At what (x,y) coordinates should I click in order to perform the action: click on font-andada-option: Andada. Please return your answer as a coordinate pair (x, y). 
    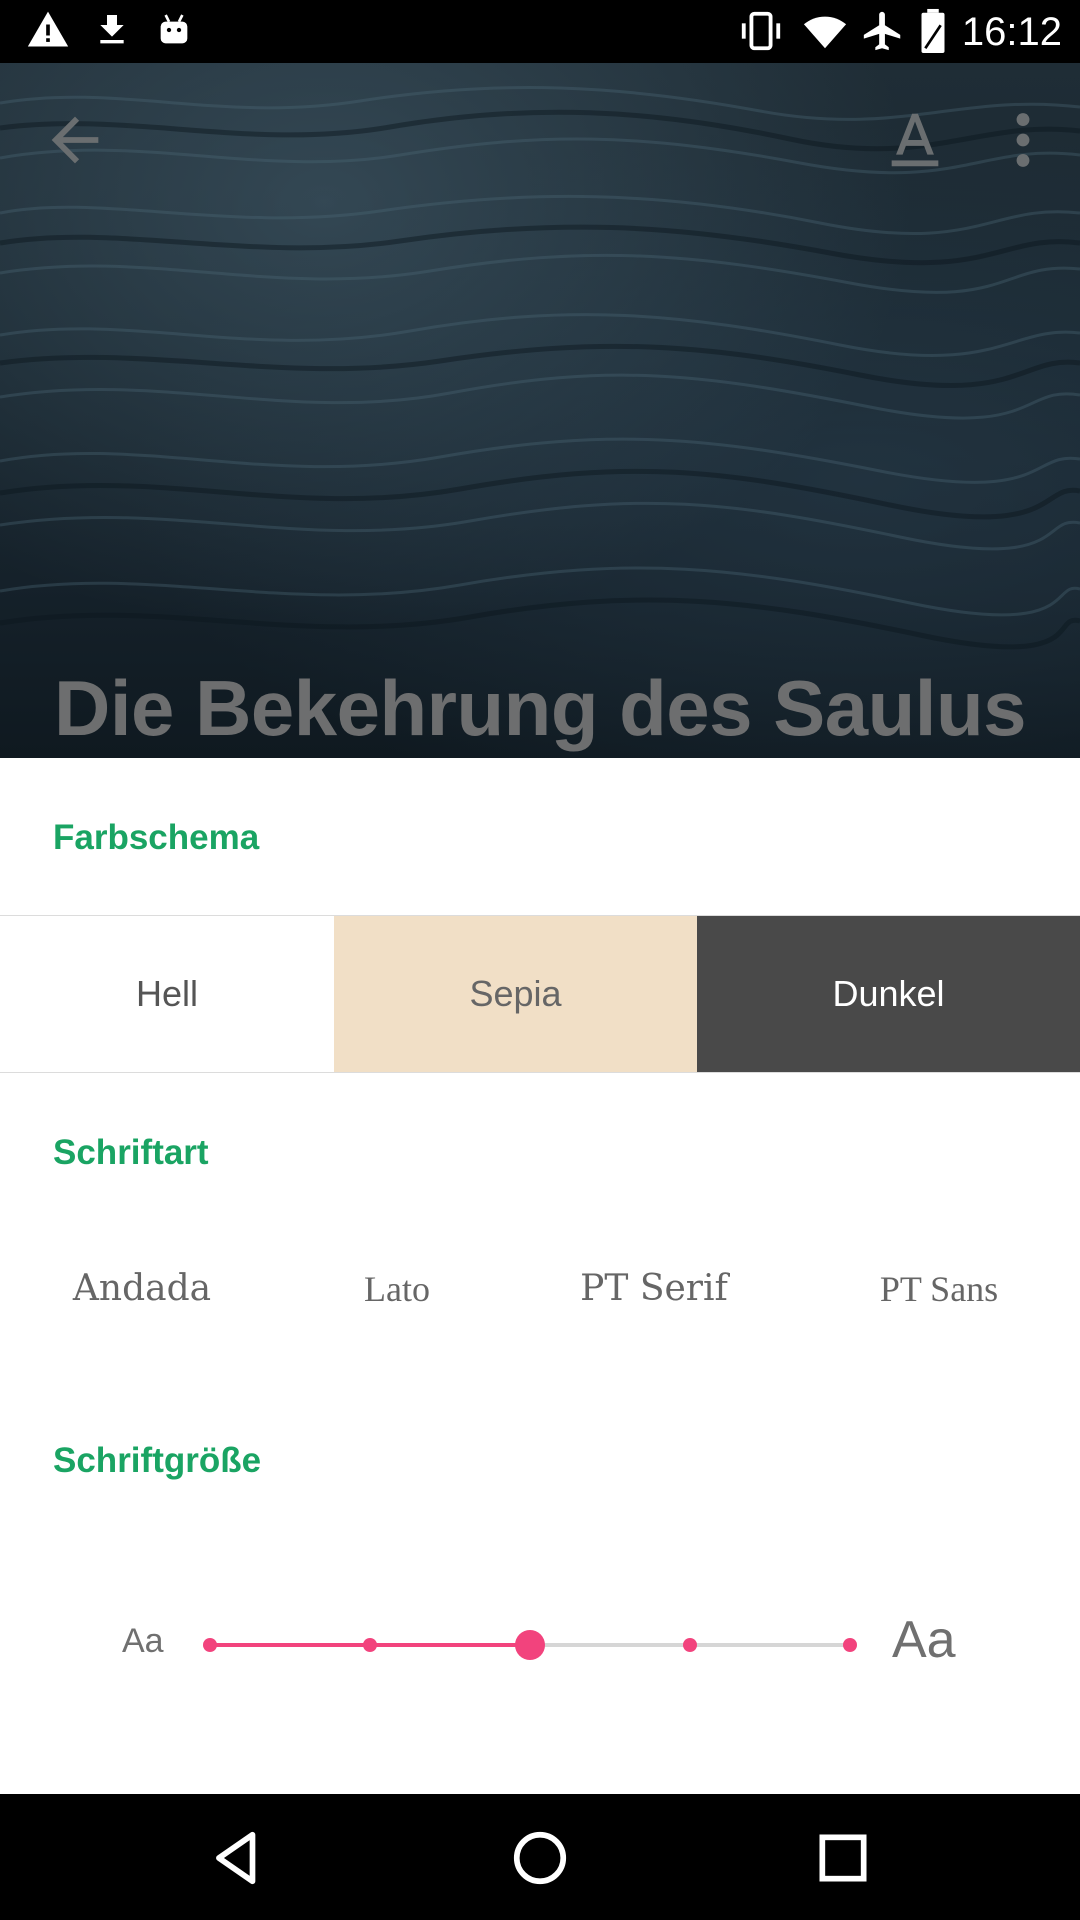
    Looking at the image, I should click on (142, 1288).